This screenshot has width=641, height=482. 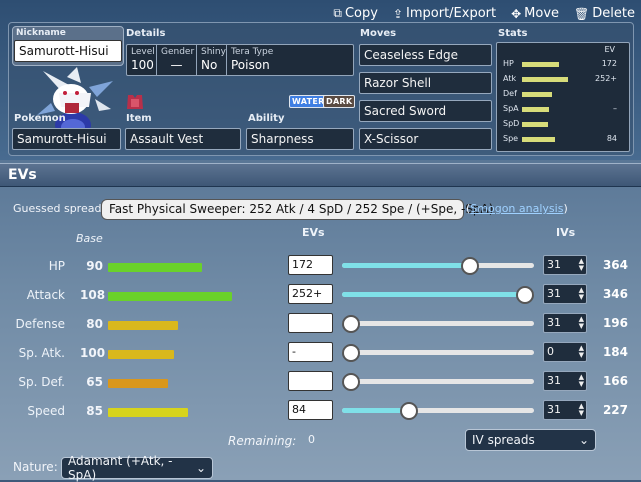 What do you see at coordinates (89, 238) in the screenshot?
I see `base-column-header: Base` at bounding box center [89, 238].